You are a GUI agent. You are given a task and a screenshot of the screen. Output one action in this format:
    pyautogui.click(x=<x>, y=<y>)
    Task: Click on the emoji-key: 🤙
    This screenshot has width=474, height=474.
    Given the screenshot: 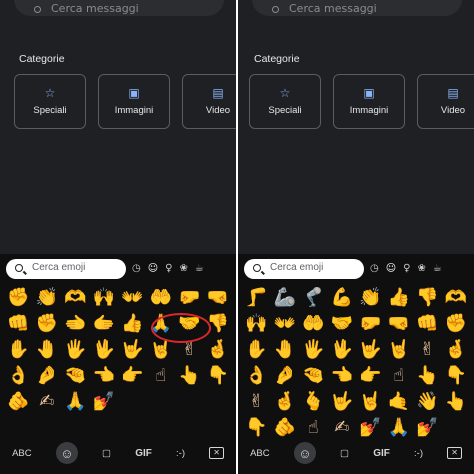 What is the action you would take?
    pyautogui.click(x=399, y=402)
    